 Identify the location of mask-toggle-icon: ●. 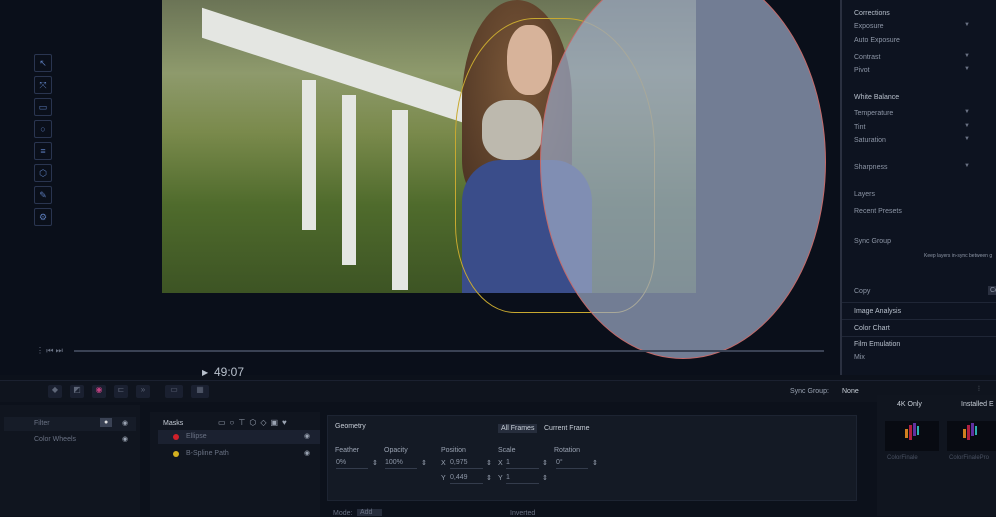
(106, 422).